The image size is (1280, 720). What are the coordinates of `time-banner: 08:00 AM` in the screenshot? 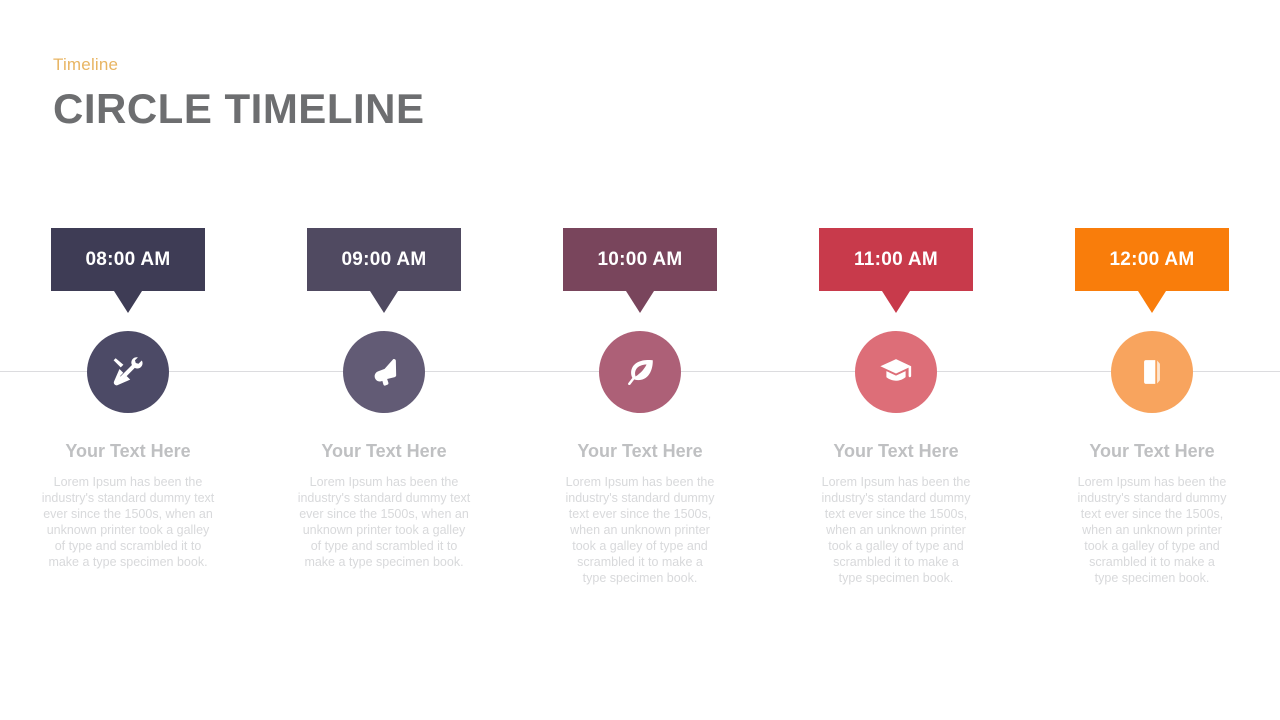 It's located at (128, 259).